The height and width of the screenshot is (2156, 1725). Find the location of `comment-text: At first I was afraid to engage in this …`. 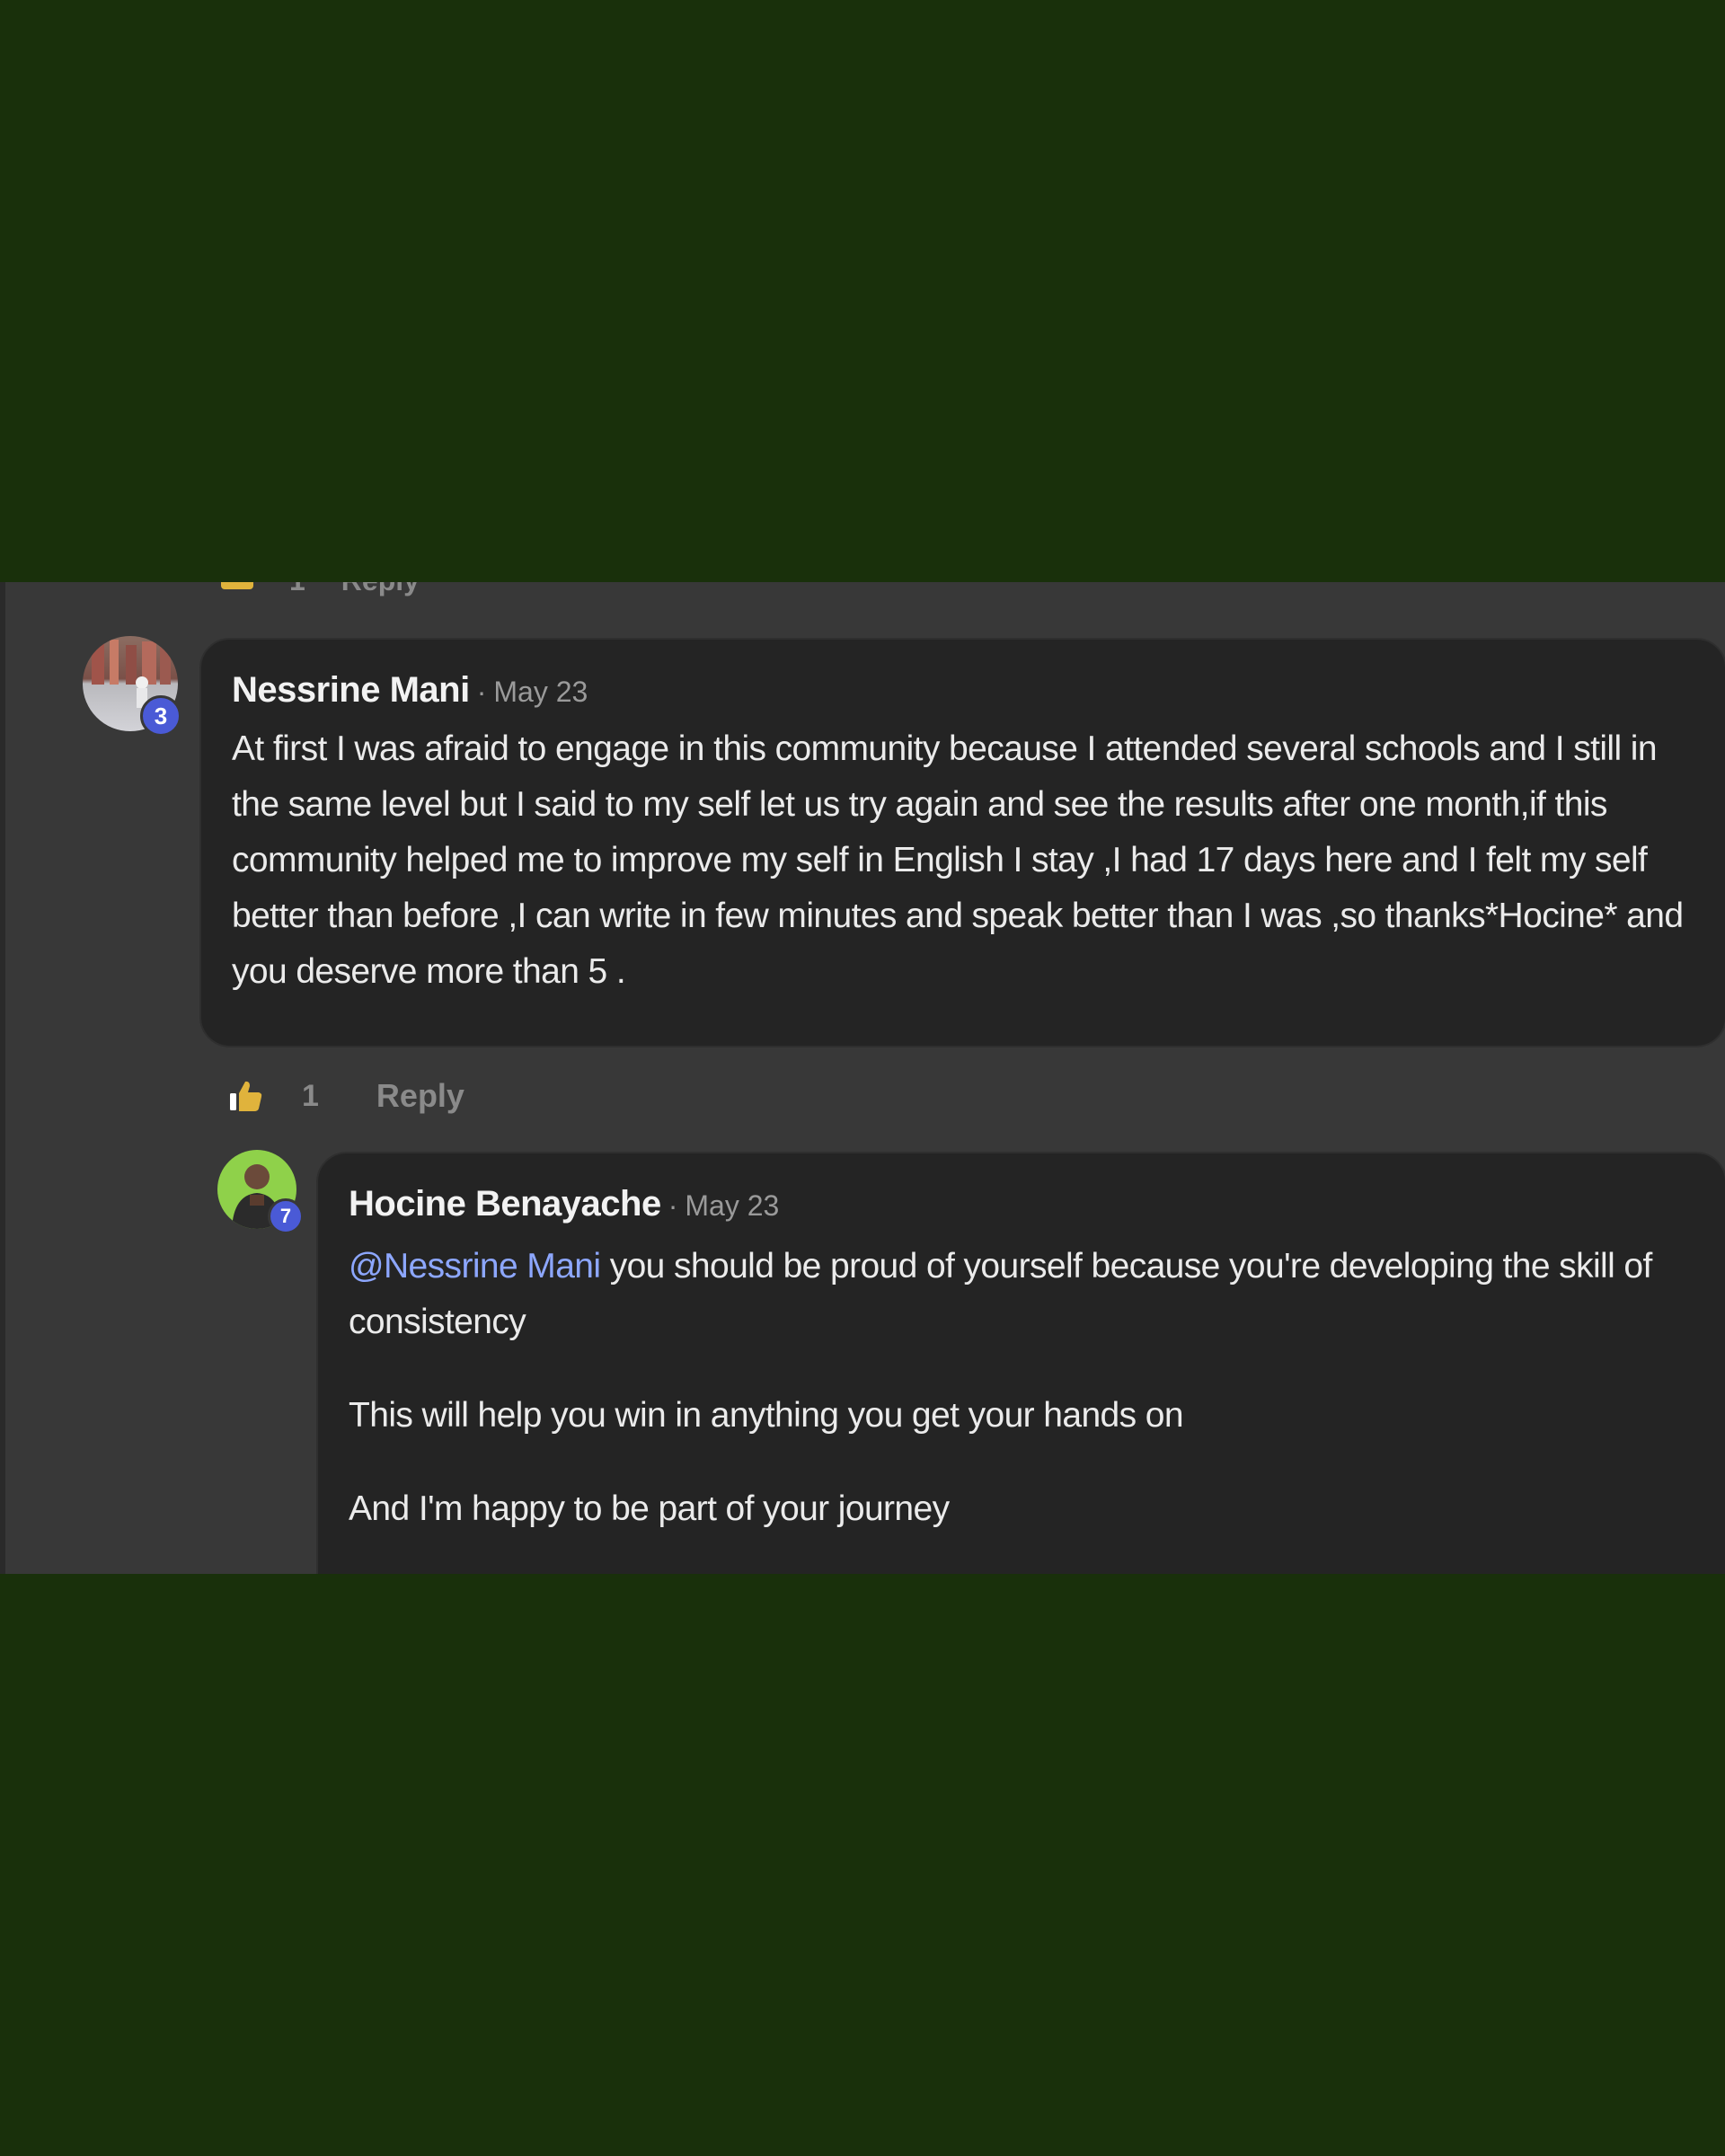

comment-text: At first I was afraid to engage in this … is located at coordinates (958, 860).